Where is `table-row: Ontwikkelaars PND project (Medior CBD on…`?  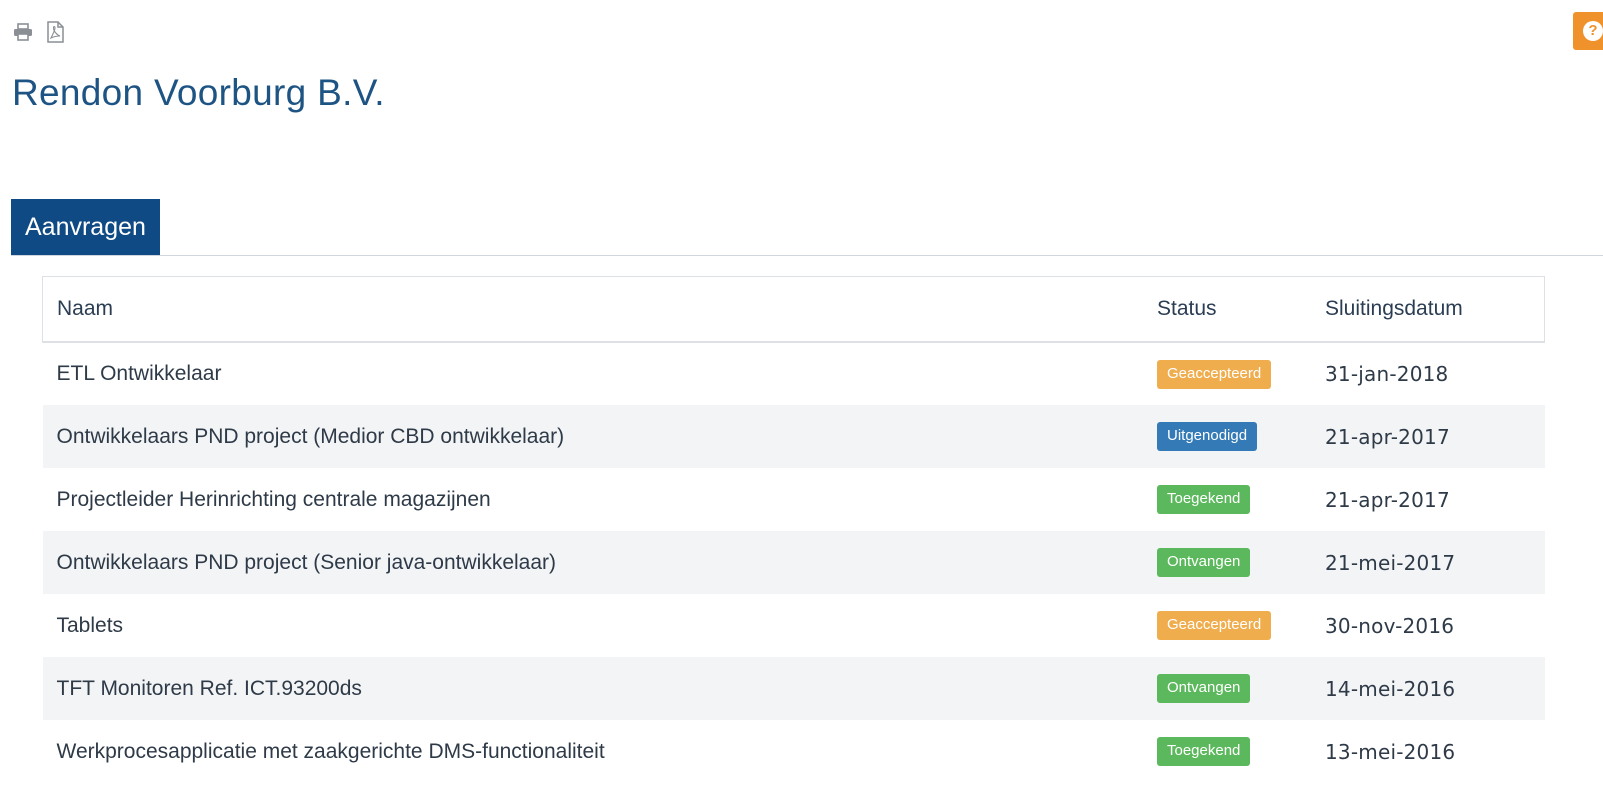 table-row: Ontwikkelaars PND project (Medior CBD on… is located at coordinates (793, 436).